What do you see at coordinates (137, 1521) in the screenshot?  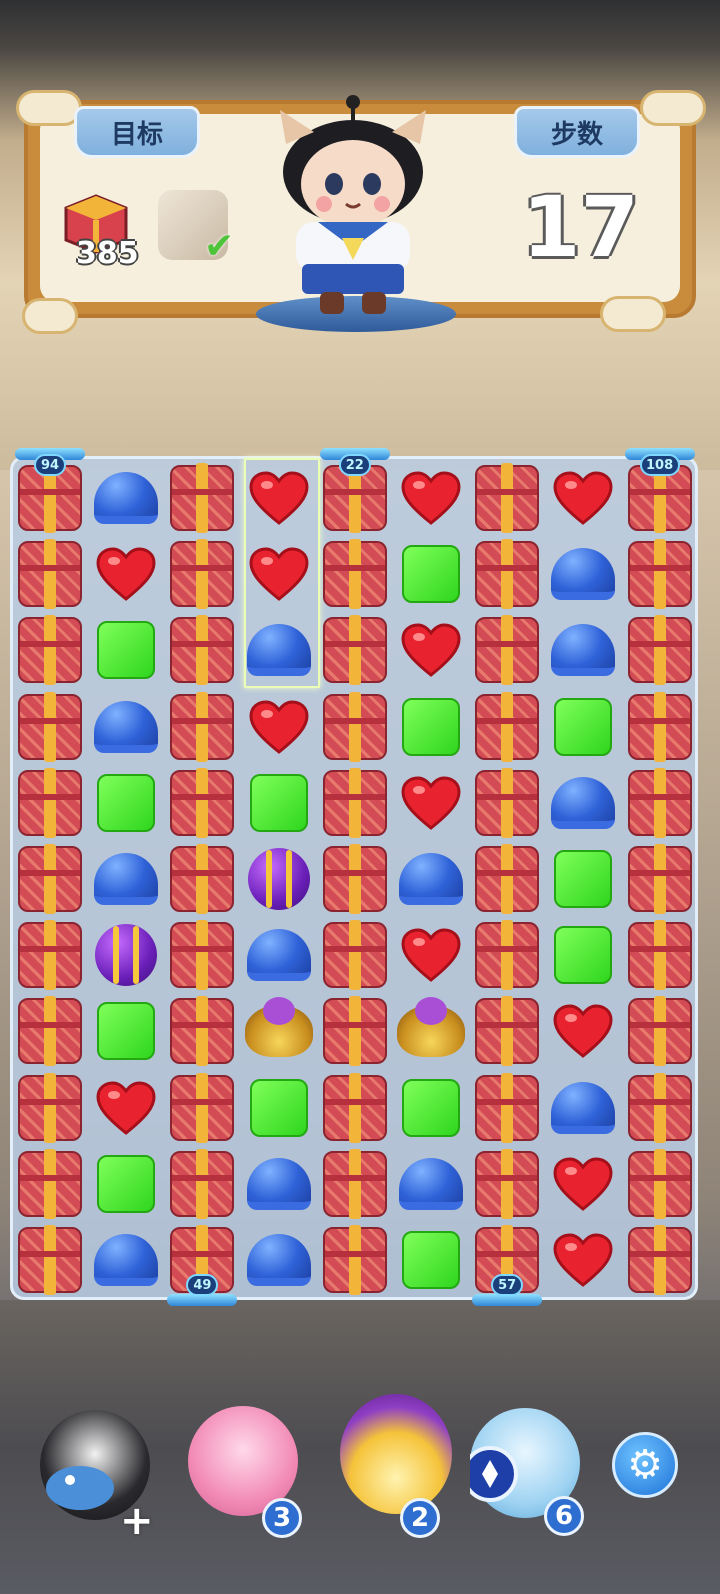 I see `add-booster-button: +` at bounding box center [137, 1521].